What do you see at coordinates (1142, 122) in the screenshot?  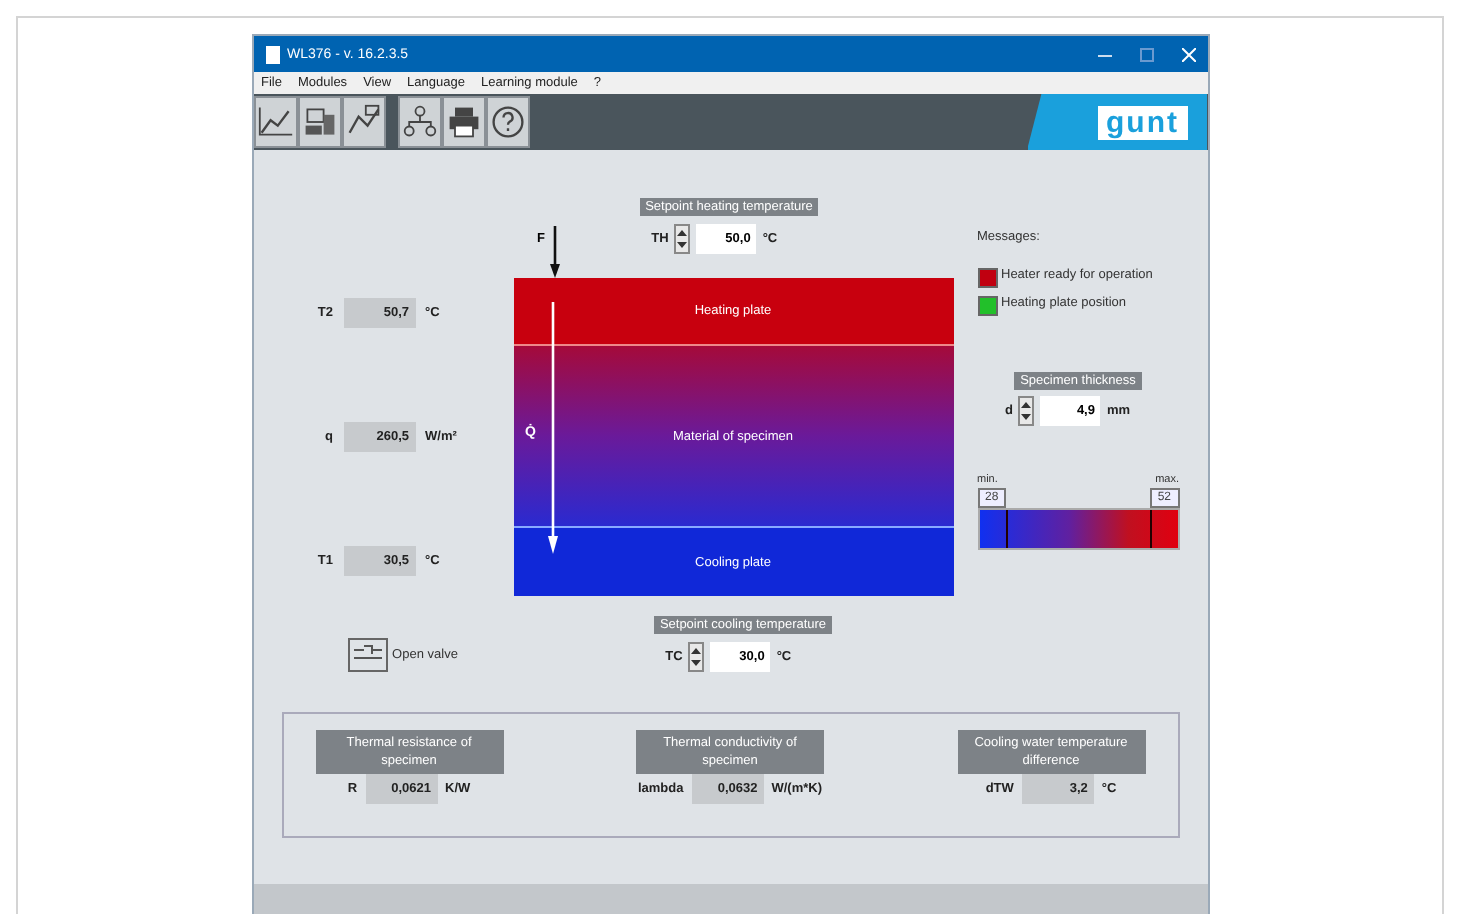 I see `logo: gunt` at bounding box center [1142, 122].